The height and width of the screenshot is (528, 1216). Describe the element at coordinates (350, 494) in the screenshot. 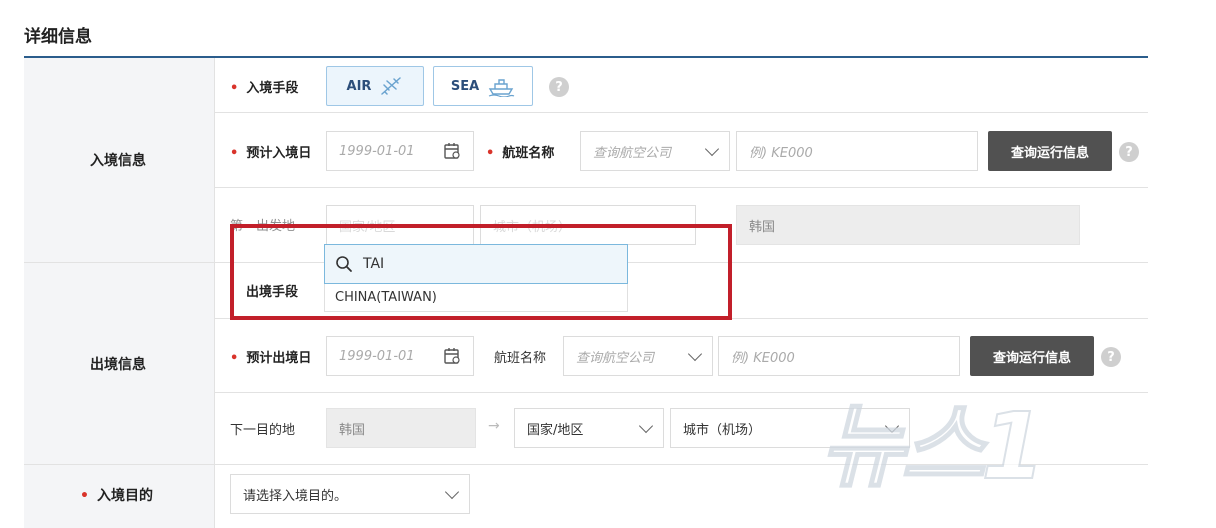

I see `purpose-select: 请选择入境目的。` at that location.